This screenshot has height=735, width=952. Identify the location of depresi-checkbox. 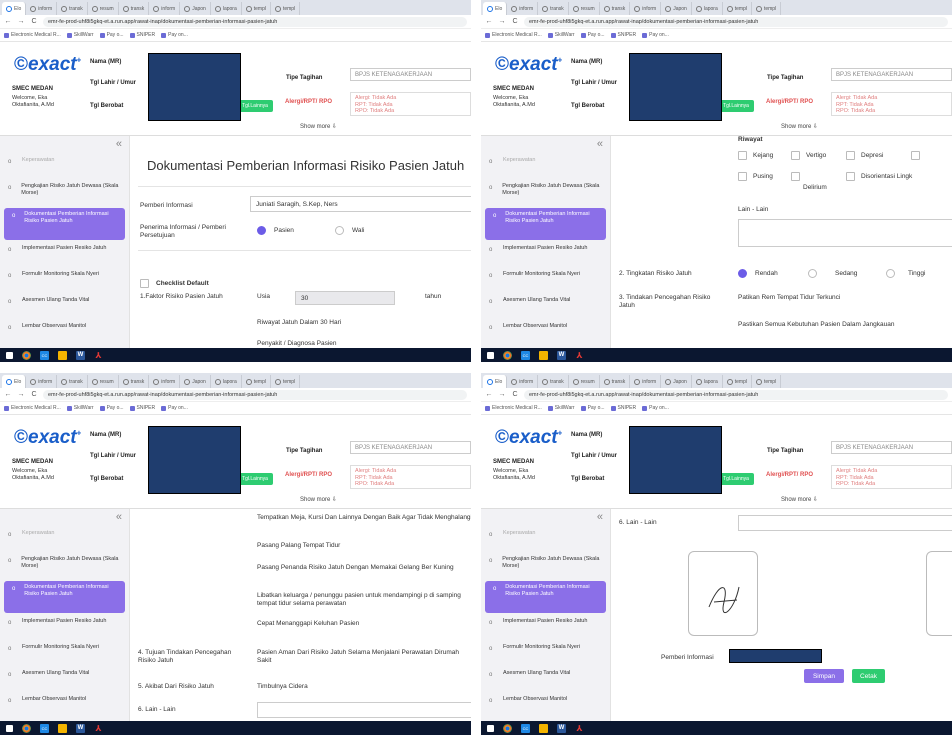
(850, 155).